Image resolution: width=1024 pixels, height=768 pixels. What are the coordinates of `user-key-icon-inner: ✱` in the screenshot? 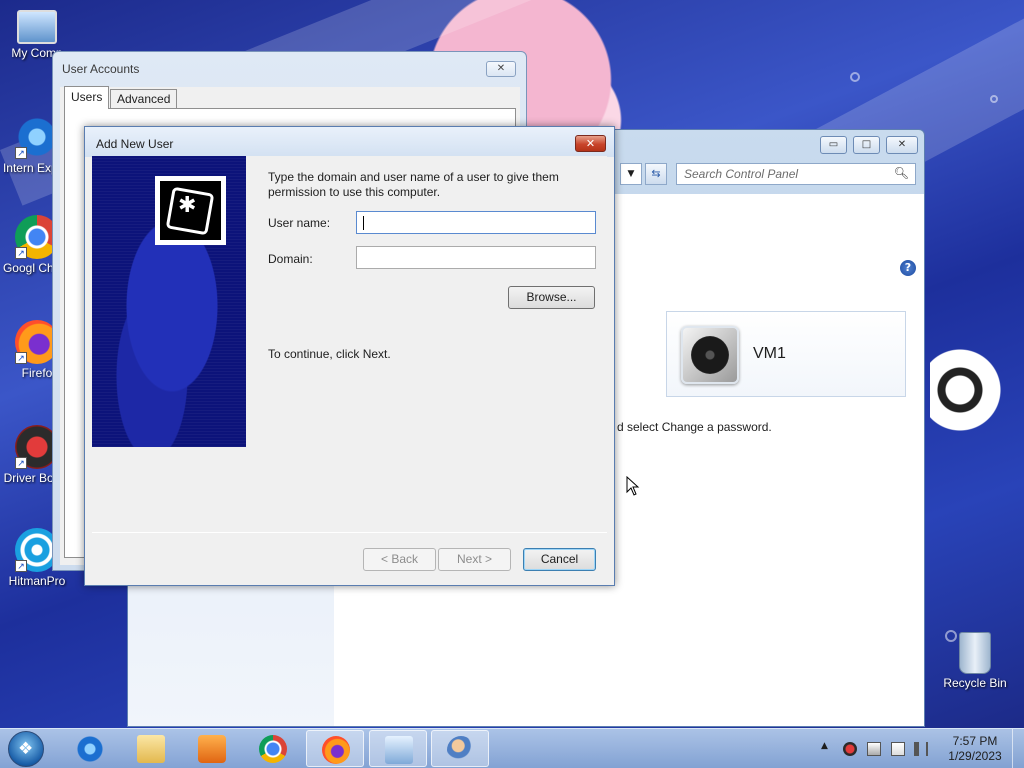 It's located at (190, 210).